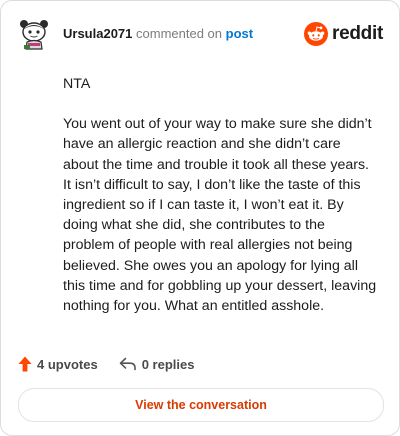 This screenshot has width=400, height=436. I want to click on upvote-count: 4 upvotes, so click(67, 364).